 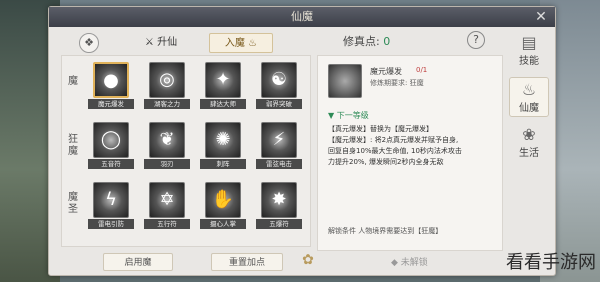 I want to click on skill-cell: ✋ 摄心人掌, so click(x=223, y=207).